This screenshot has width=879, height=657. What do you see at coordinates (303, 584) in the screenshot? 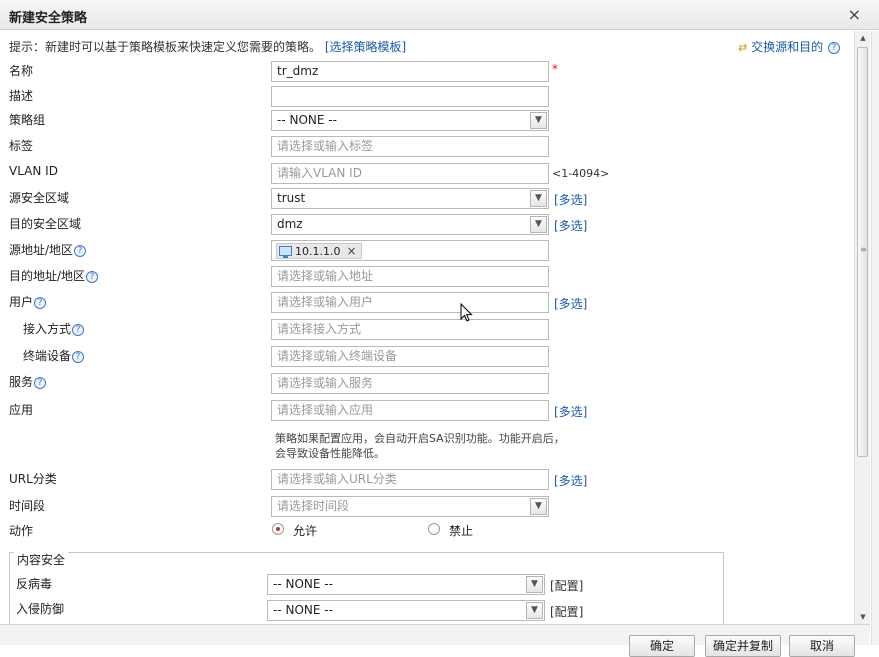
I see `antivirus-value: -- NONE --` at bounding box center [303, 584].